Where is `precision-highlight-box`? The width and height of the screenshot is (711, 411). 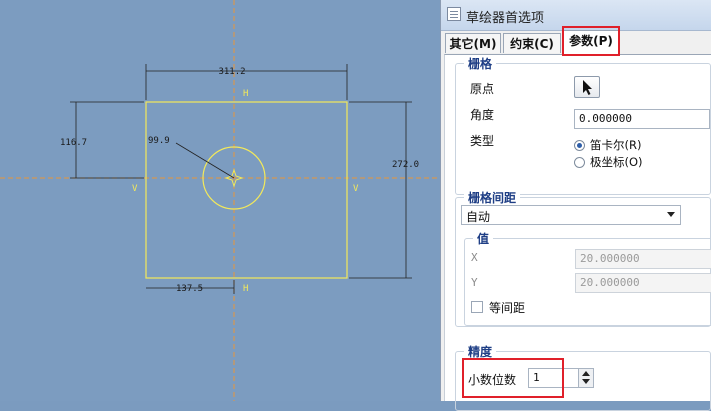 precision-highlight-box is located at coordinates (513, 378).